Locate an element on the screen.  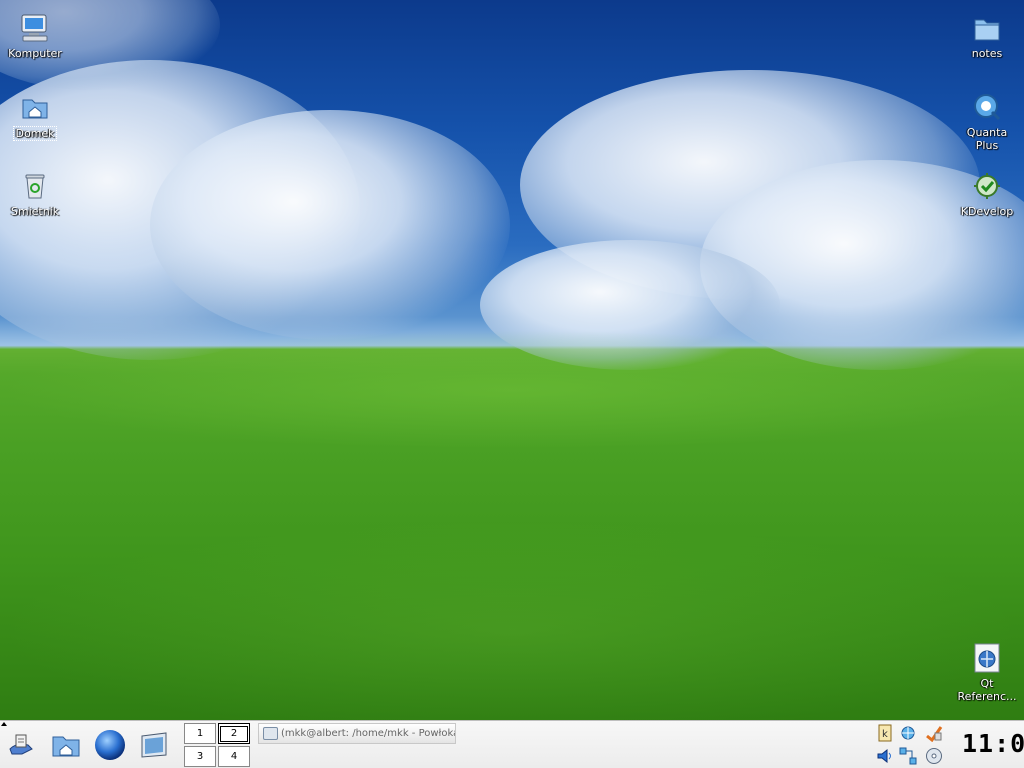
desktop-icon-quanta-plus: Quanta Plus is located at coordinates (987, 121).